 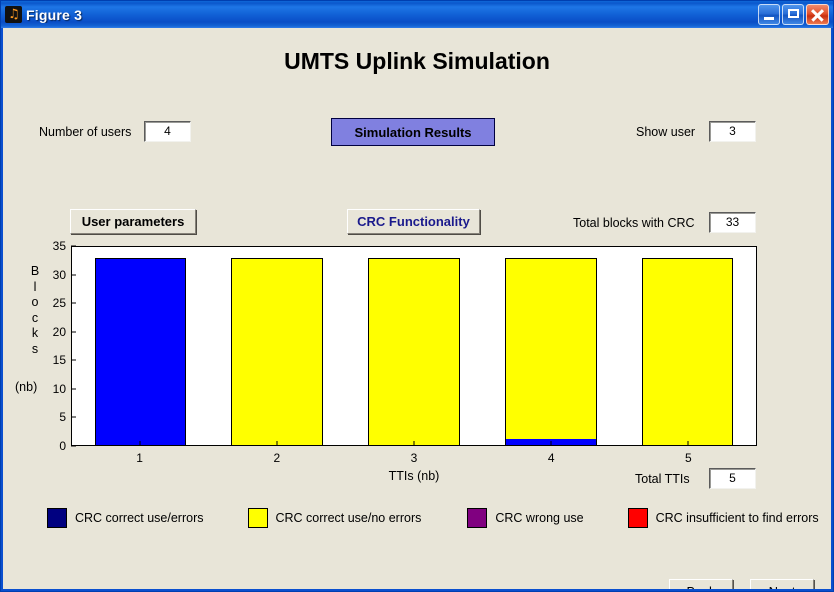 I want to click on crc-functionality-button: CRC Functionality, so click(x=413, y=221).